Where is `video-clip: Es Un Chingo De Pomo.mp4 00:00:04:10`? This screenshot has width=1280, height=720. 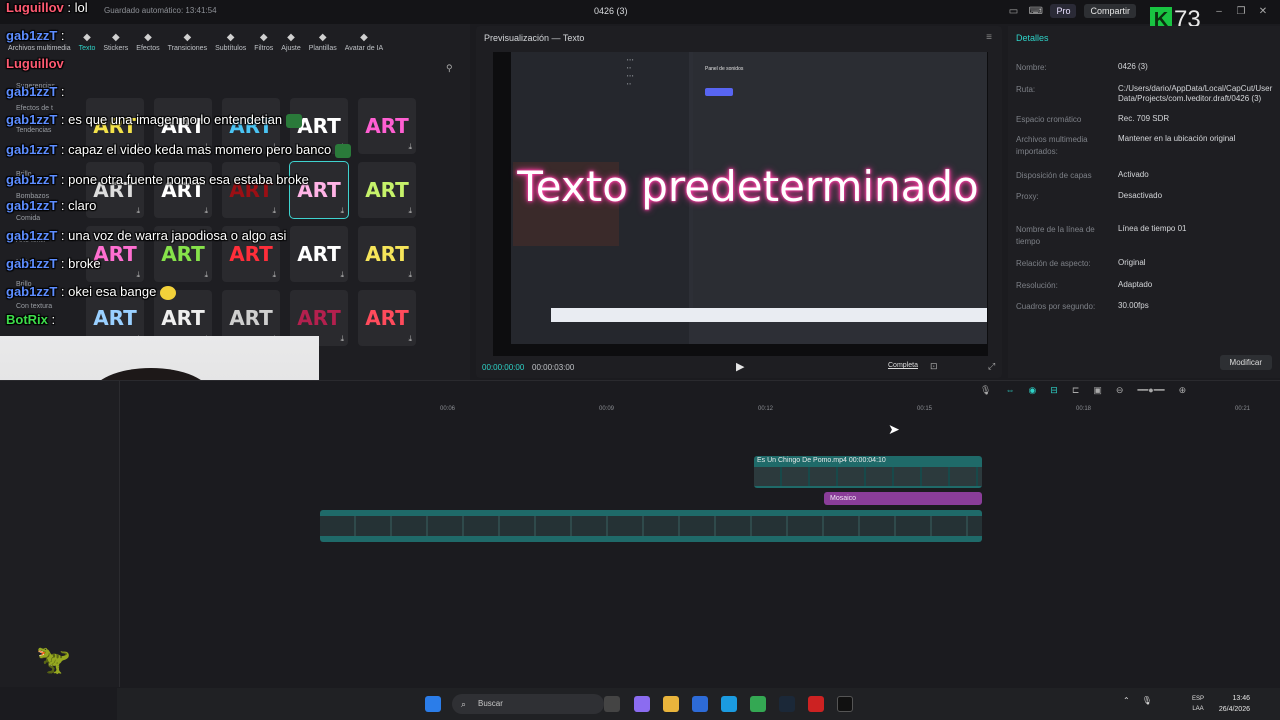 video-clip: Es Un Chingo De Pomo.mp4 00:00:04:10 is located at coordinates (868, 472).